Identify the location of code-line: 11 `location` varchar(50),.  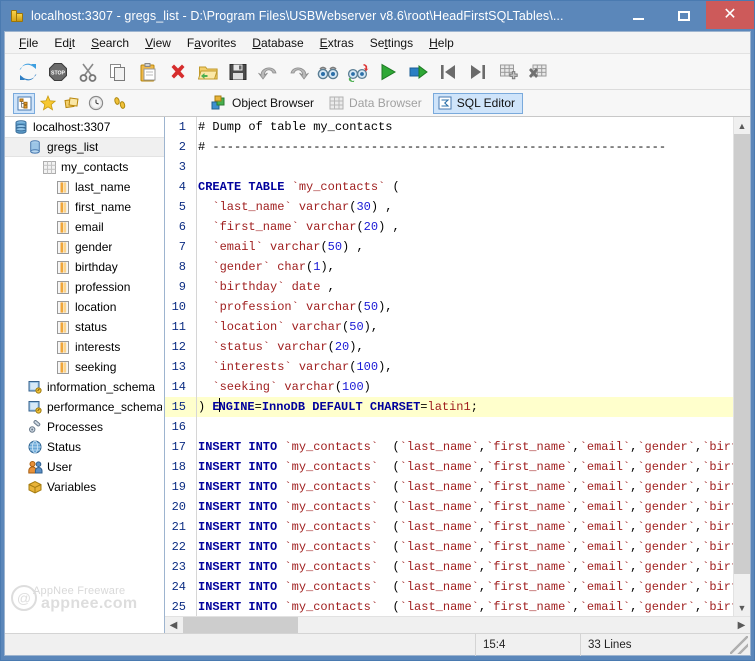
(449, 327).